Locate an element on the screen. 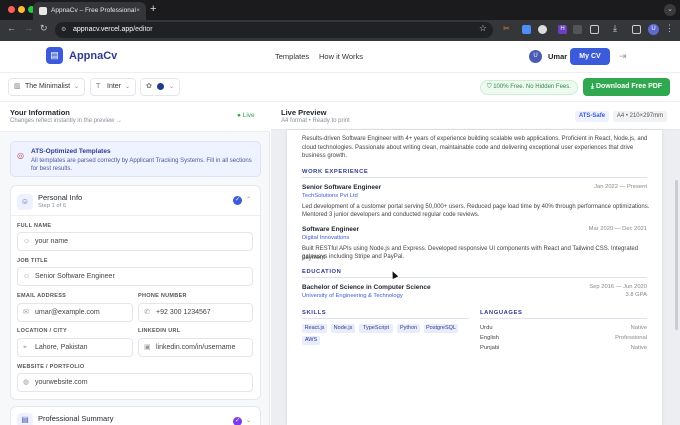  preview-scrollbar is located at coordinates (676, 255).